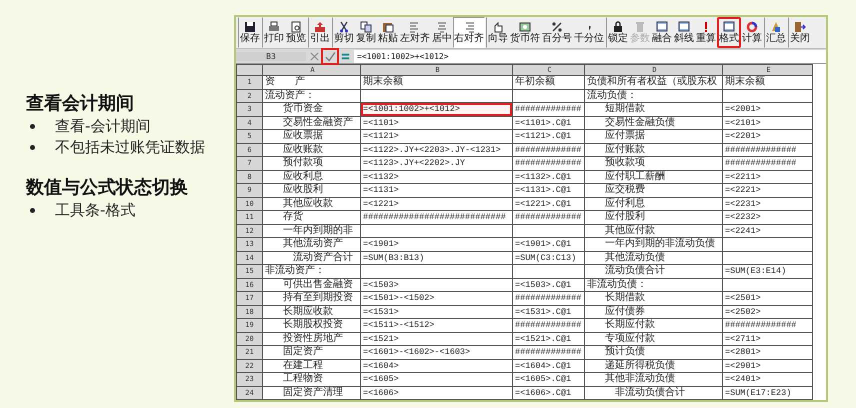  What do you see at coordinates (548, 190) in the screenshot?
I see `table-cell: =<1131>.C@1` at bounding box center [548, 190].